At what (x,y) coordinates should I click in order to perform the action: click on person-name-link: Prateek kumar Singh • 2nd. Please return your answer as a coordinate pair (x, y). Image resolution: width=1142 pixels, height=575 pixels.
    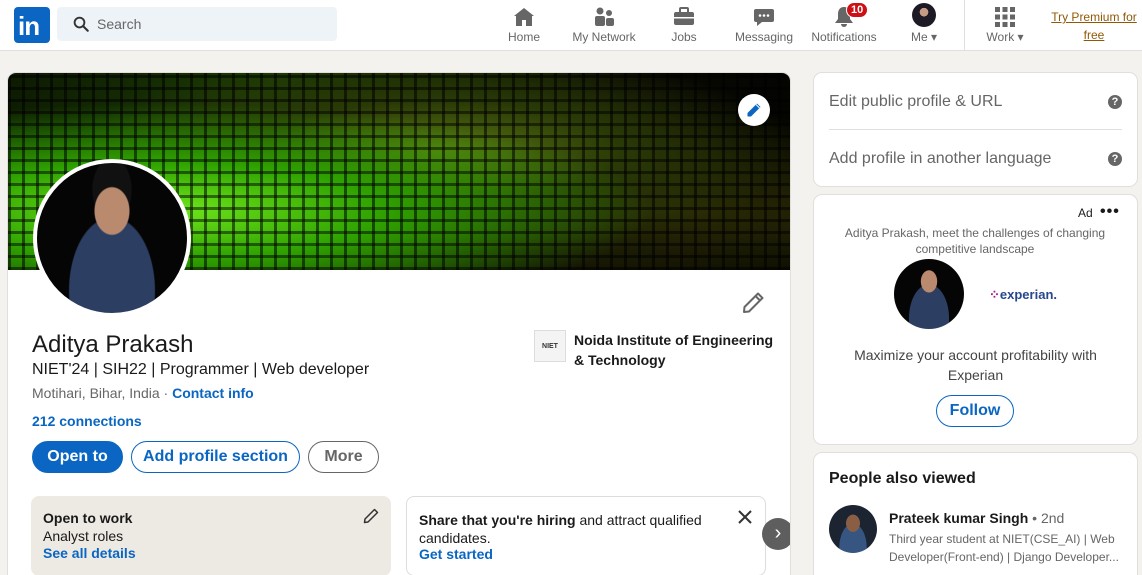
    Looking at the image, I should click on (976, 518).